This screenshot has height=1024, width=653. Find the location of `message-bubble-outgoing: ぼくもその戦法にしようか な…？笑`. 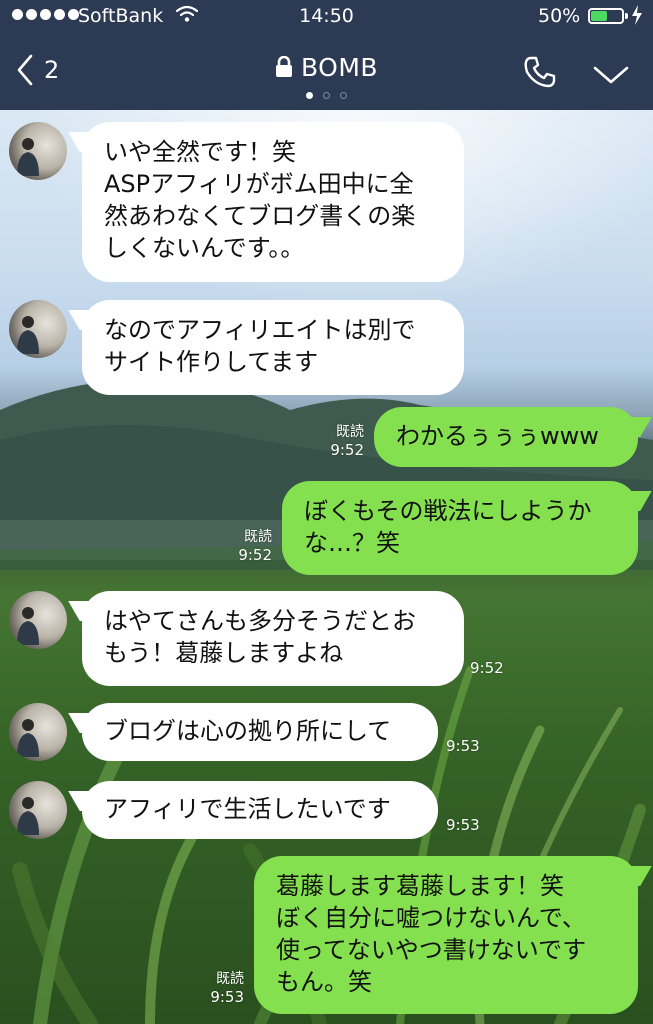

message-bubble-outgoing: ぼくもその戦法にしようか な…？笑 is located at coordinates (460, 528).